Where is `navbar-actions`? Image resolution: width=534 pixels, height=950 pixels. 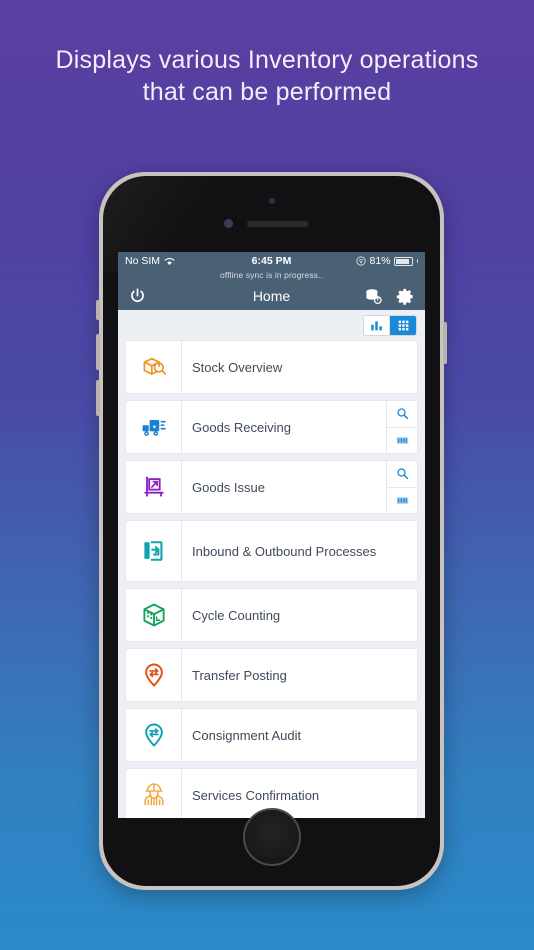 navbar-actions is located at coordinates (389, 296).